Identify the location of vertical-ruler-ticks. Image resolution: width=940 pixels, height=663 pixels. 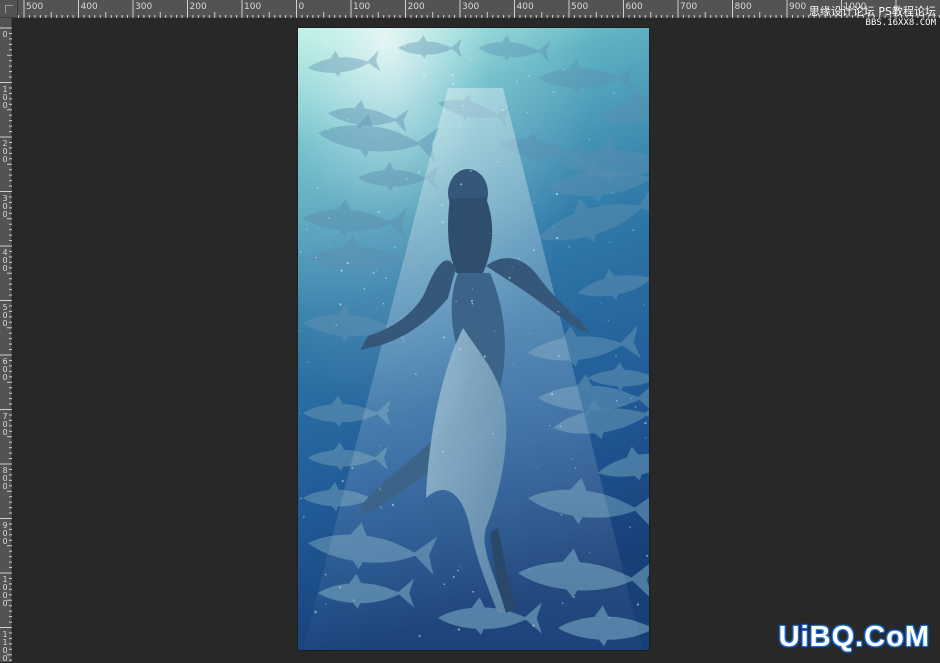
(6, 344).